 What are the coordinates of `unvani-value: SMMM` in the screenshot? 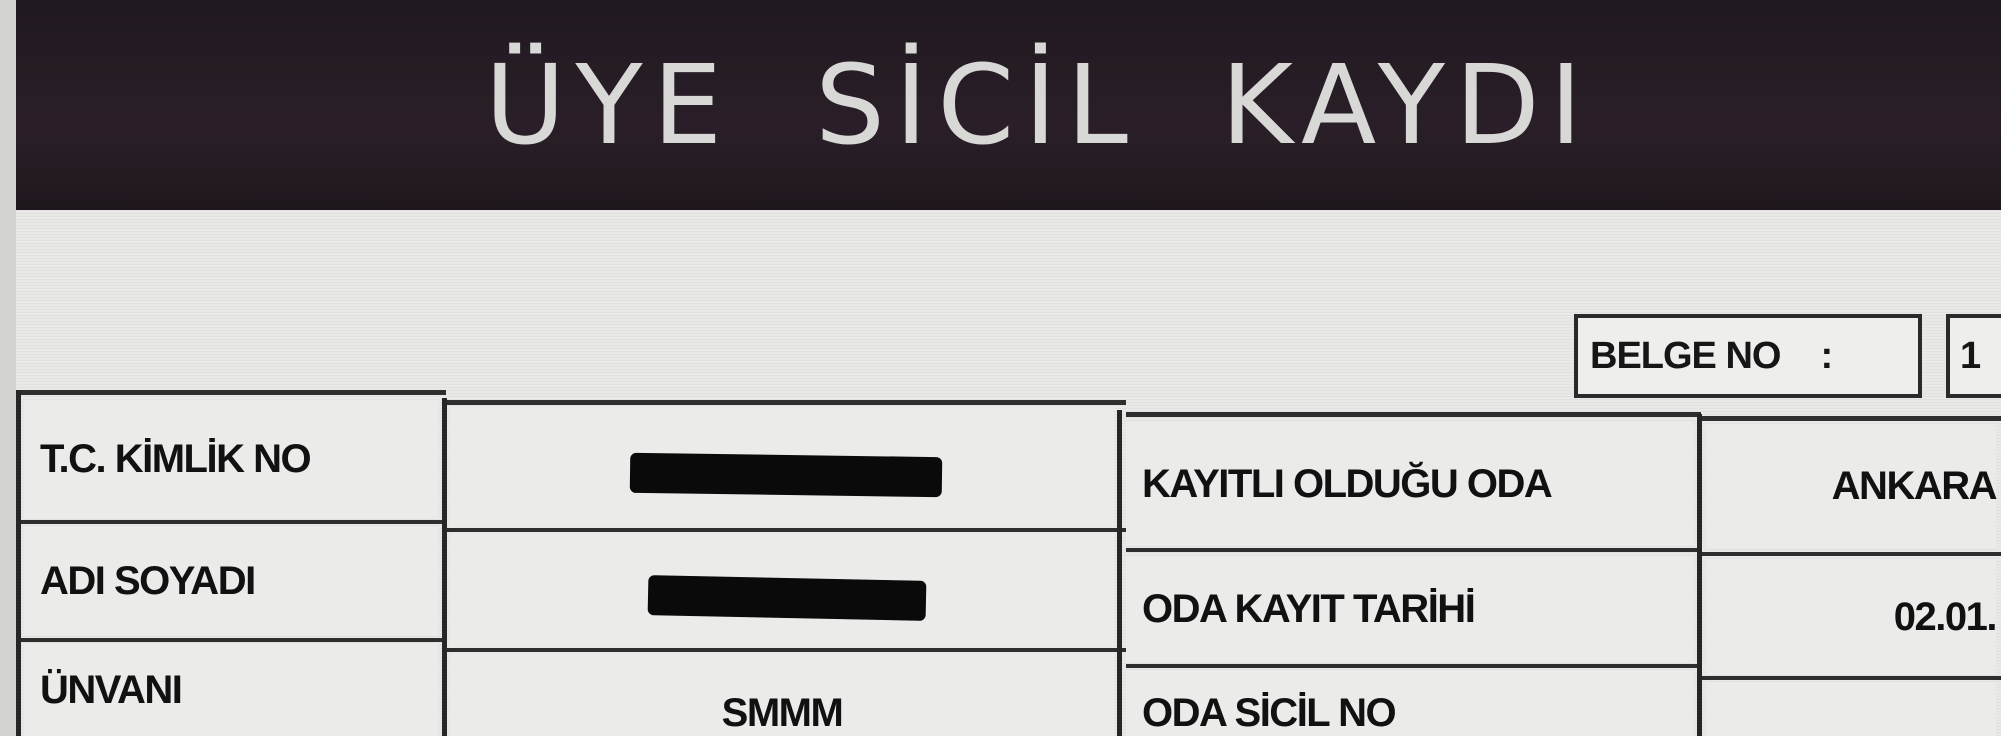 It's located at (782, 695).